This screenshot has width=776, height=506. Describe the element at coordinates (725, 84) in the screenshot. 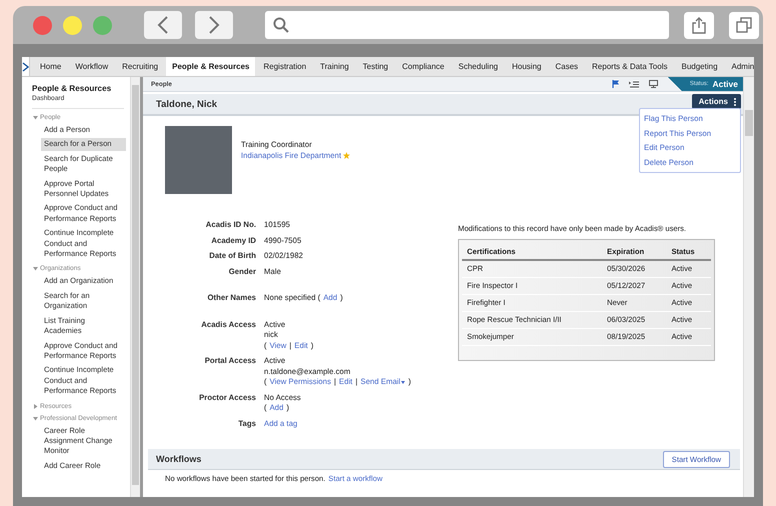

I see `status-value: Active` at that location.